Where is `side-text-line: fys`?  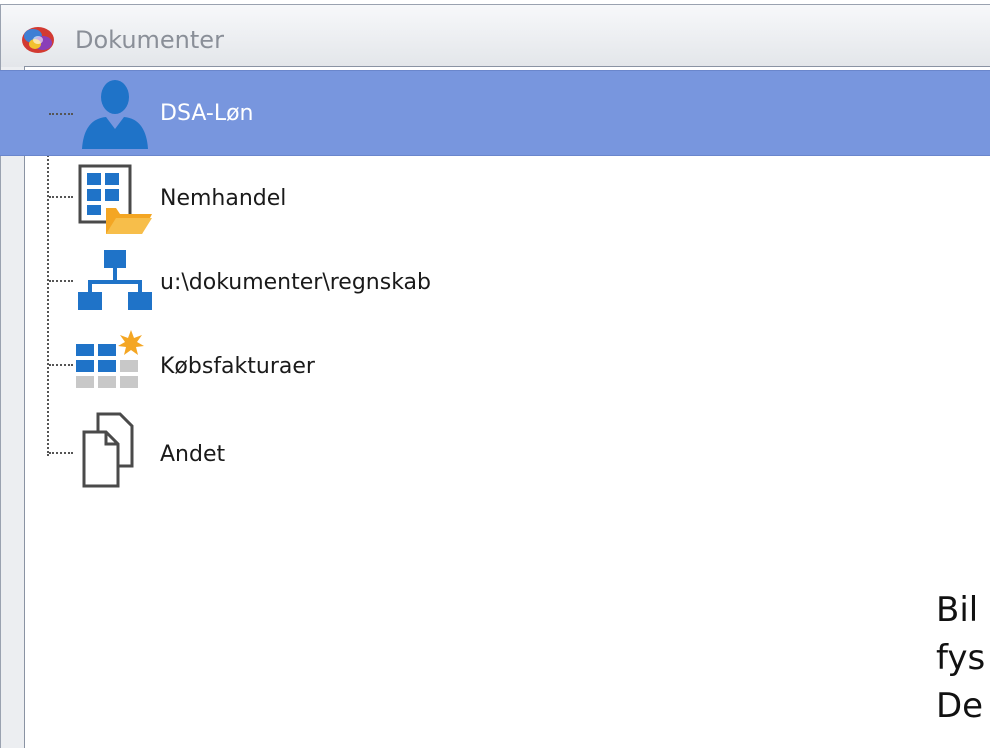 side-text-line: fys is located at coordinates (961, 658).